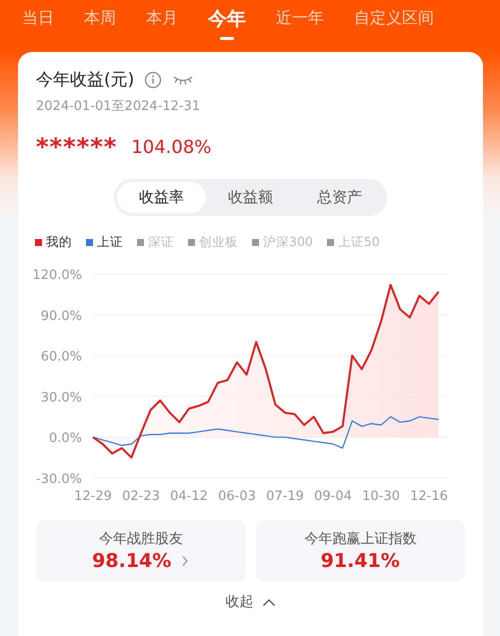 This screenshot has width=500, height=636. What do you see at coordinates (93, 496) in the screenshot?
I see `x-tick-label: 12-29` at bounding box center [93, 496].